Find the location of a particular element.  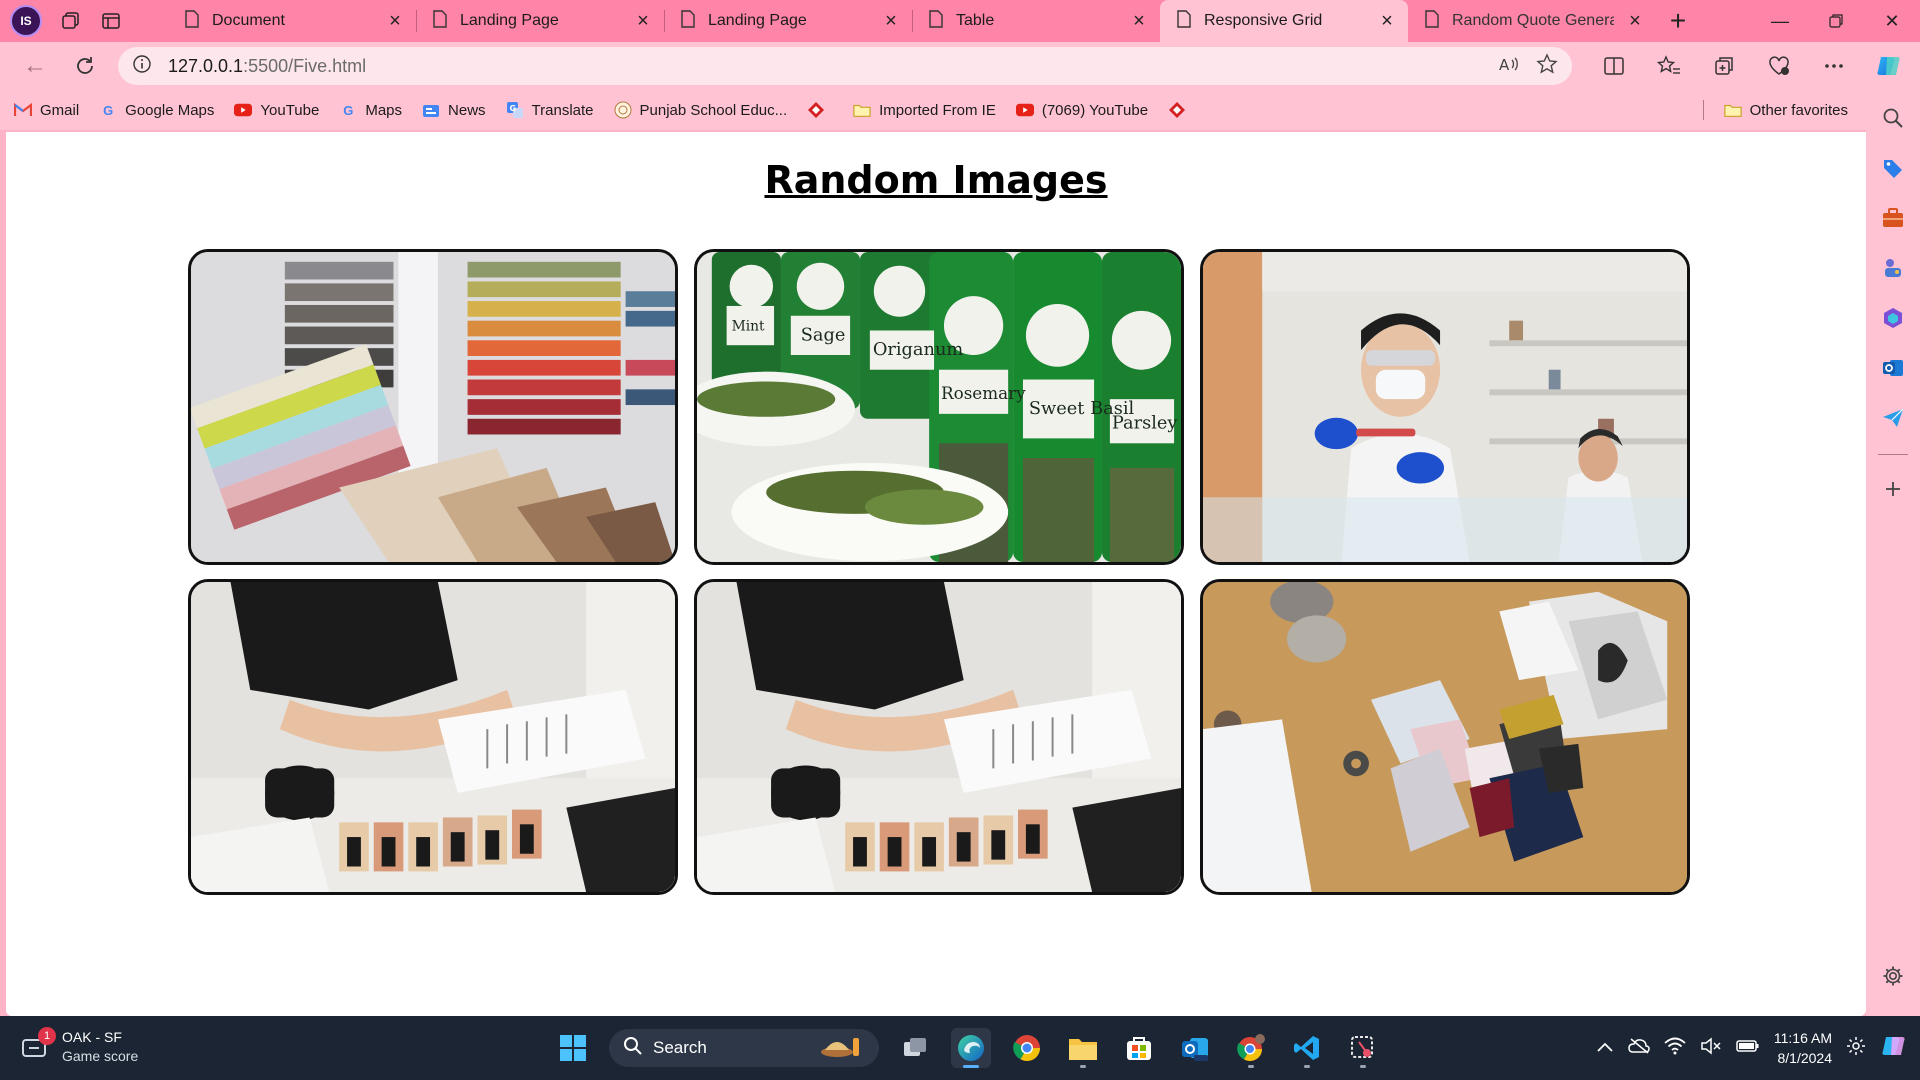

outlook-new-icon is located at coordinates (1195, 1048).